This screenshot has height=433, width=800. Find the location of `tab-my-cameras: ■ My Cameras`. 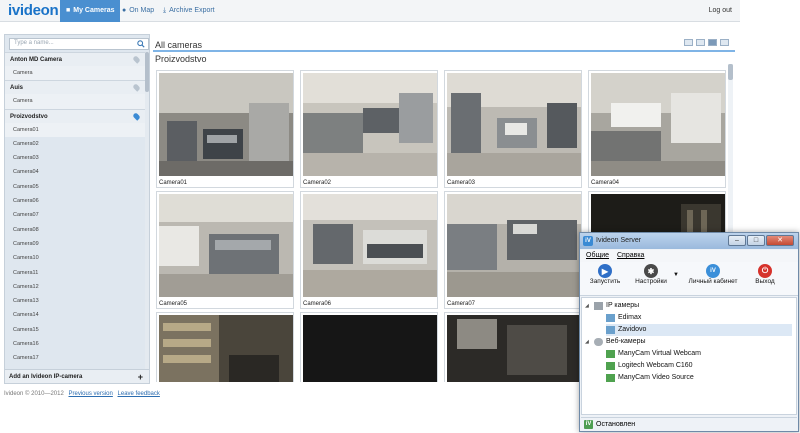

tab-my-cameras: ■ My Cameras is located at coordinates (90, 11).